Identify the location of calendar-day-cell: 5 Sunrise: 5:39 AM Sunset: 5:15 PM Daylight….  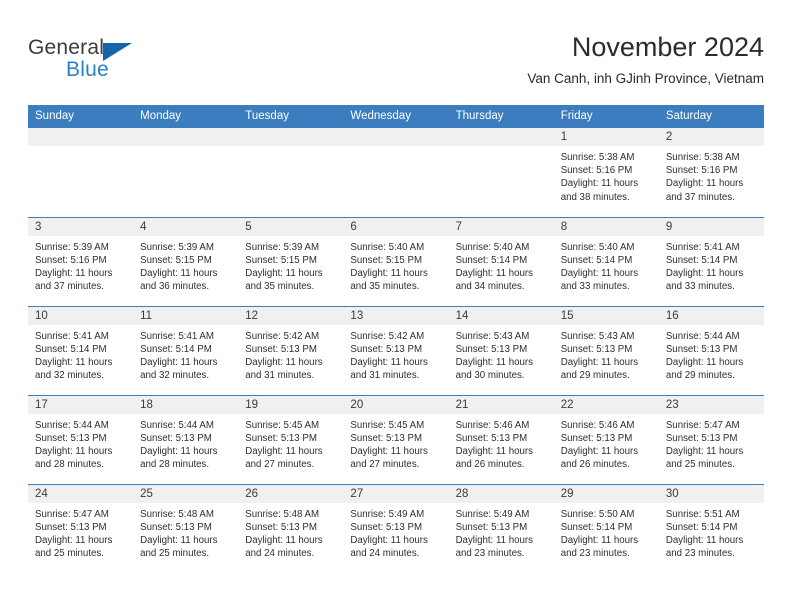
(291, 261).